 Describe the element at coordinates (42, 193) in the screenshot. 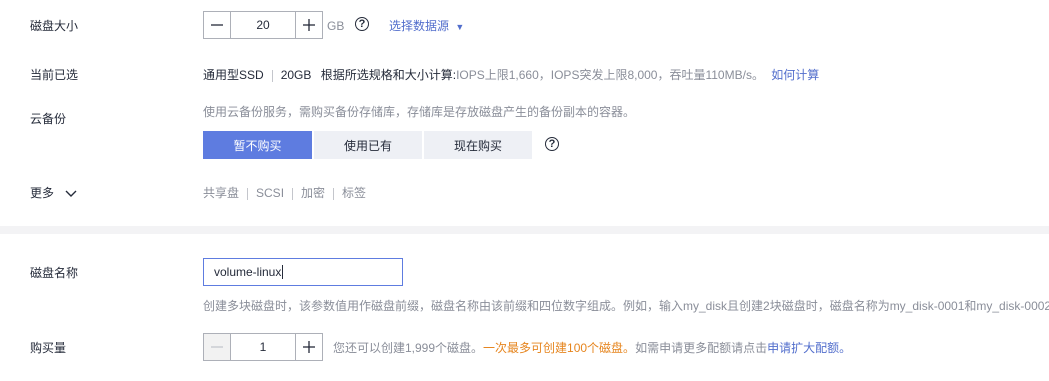

I see `more-label: 更多` at that location.